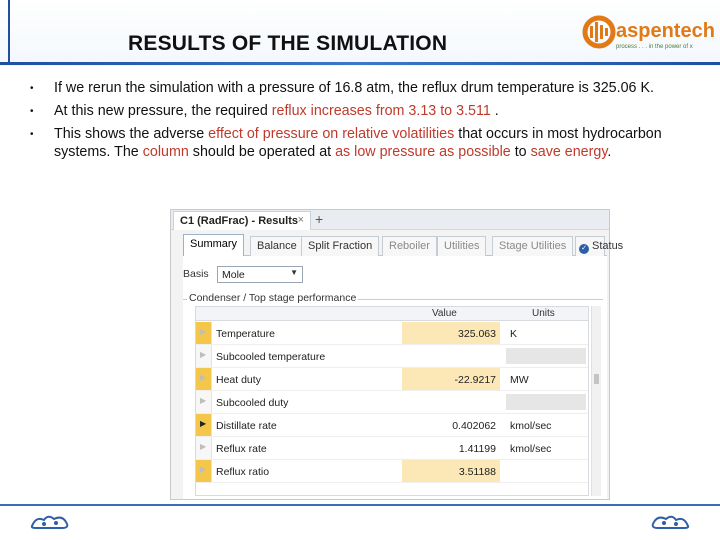 This screenshot has height=540, width=720. I want to click on row-value: 1.41199, so click(477, 449).